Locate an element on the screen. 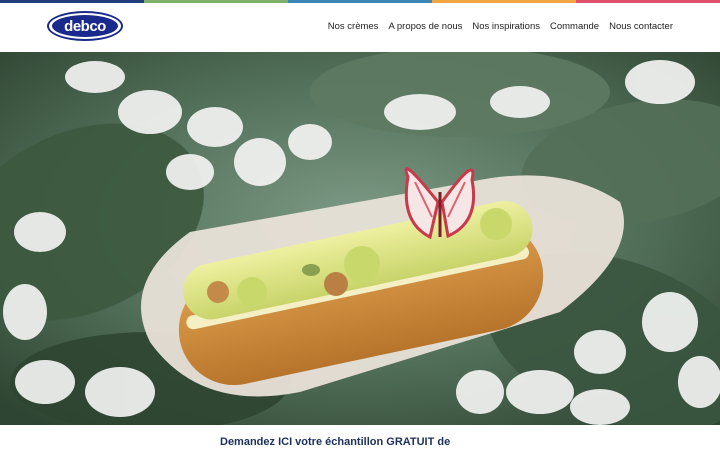 This screenshot has width=720, height=450. logo-oval: debco is located at coordinates (85, 26).